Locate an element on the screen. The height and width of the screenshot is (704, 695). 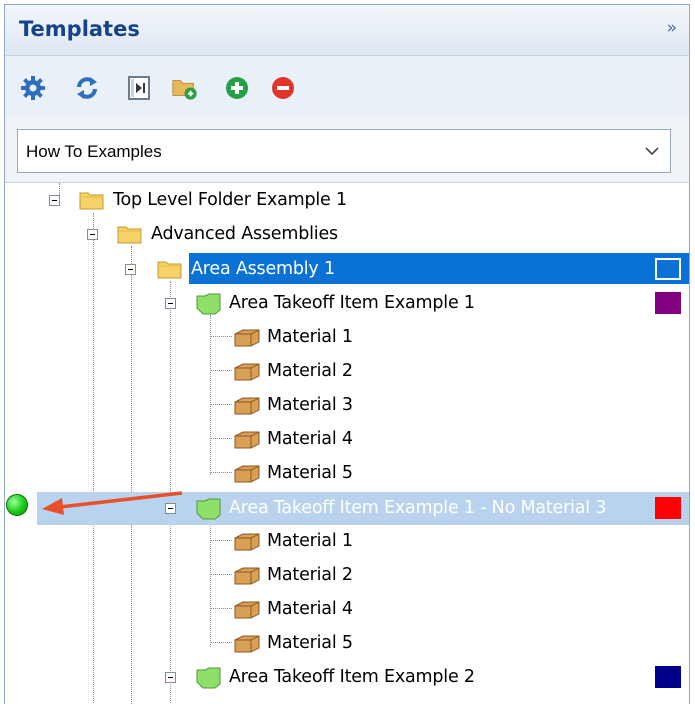
refresh-icon is located at coordinates (87, 88).